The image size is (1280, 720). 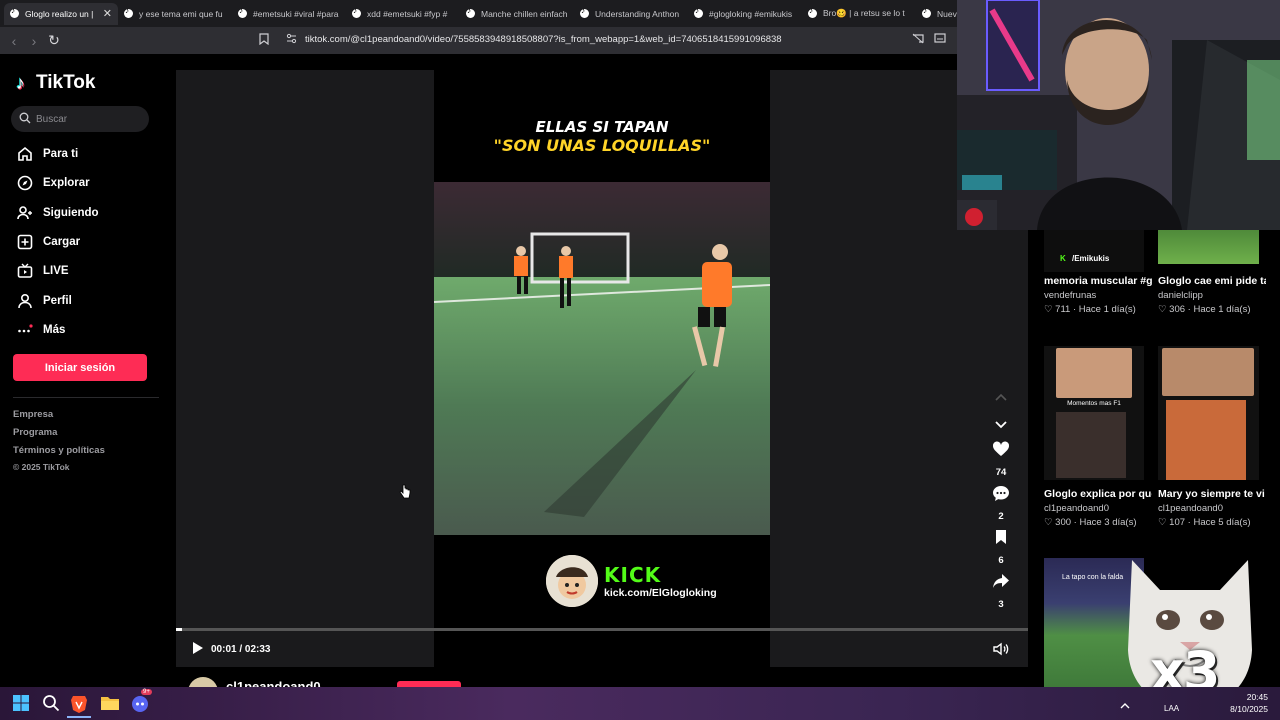 I want to click on browser-tab: Bro🥴 | a retsu se lo t, so click(x=859, y=14).